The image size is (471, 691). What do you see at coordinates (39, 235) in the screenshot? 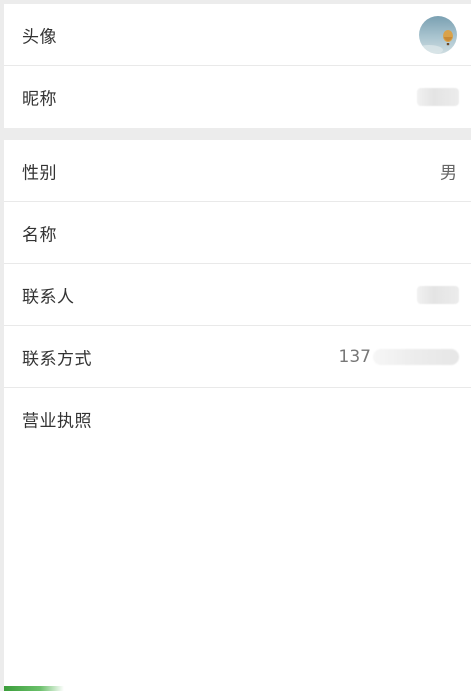
I see `name-label: 名称` at bounding box center [39, 235].